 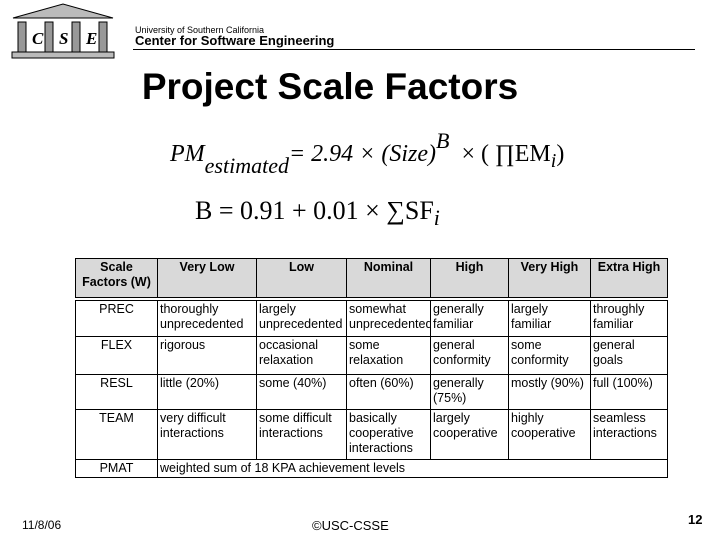 What do you see at coordinates (38, 38) in the screenshot?
I see `svg-text: C` at bounding box center [38, 38].